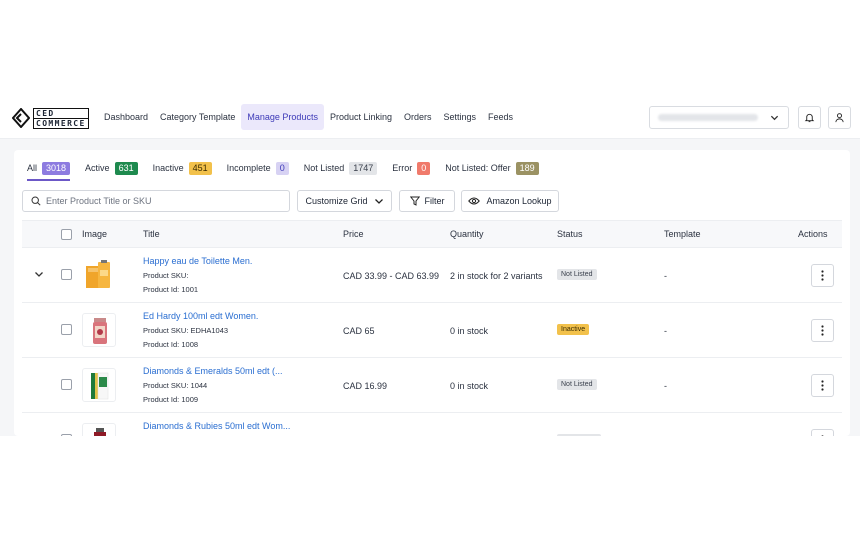 The height and width of the screenshot is (560, 860). What do you see at coordinates (61, 123) in the screenshot?
I see `logo-line-2: COMMERCE` at bounding box center [61, 123].